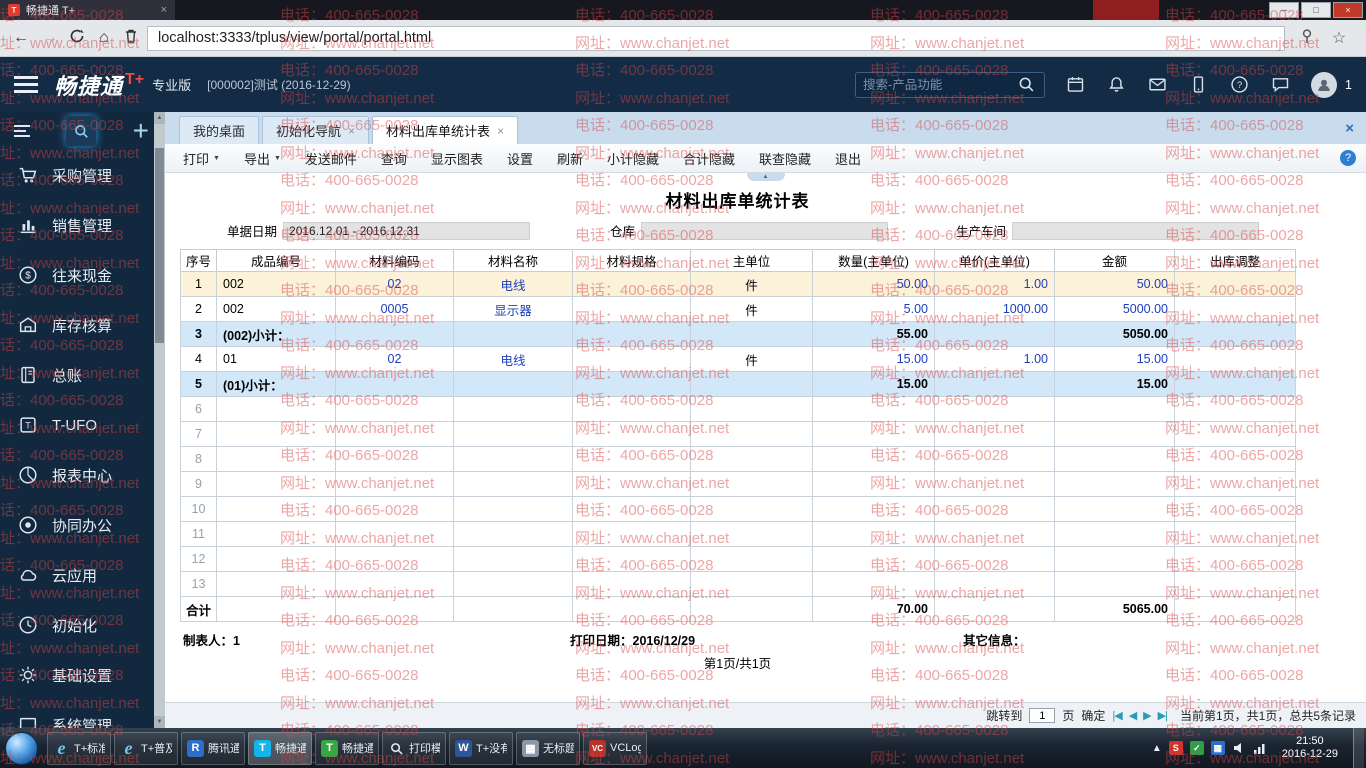  Describe the element at coordinates (1239, 84) in the screenshot. I see `help-icon: ?` at that location.